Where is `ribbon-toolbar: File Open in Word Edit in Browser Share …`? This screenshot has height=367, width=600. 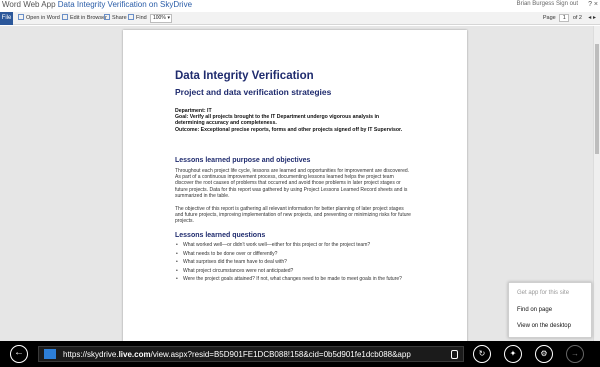
ribbon-toolbar: File Open in Word Edit in Browser Share … is located at coordinates (300, 18).